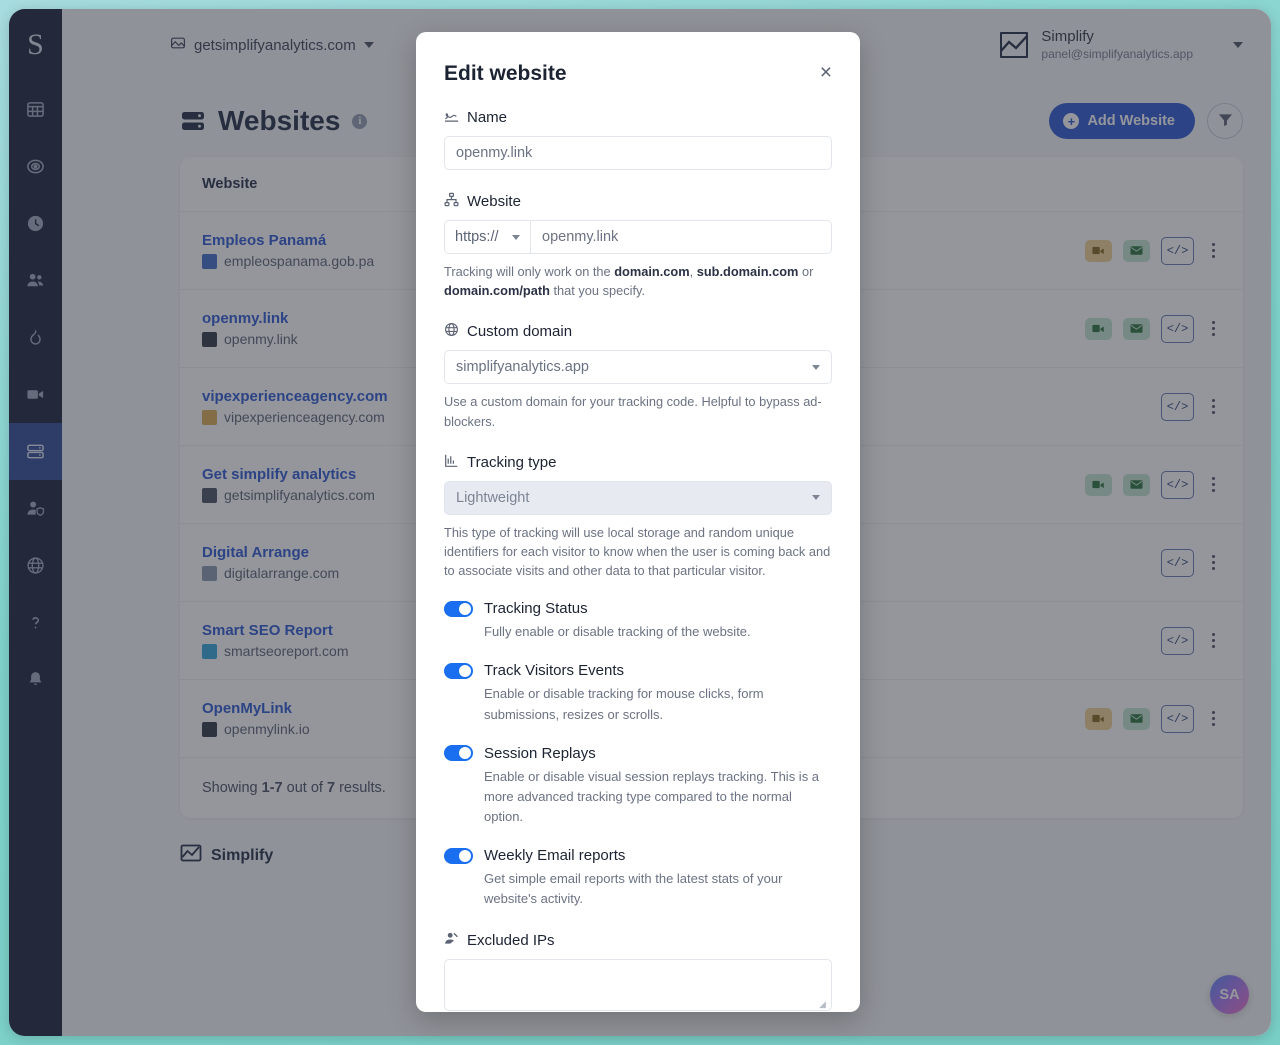  I want to click on website-input-group: https:// openmy.link, so click(638, 237).